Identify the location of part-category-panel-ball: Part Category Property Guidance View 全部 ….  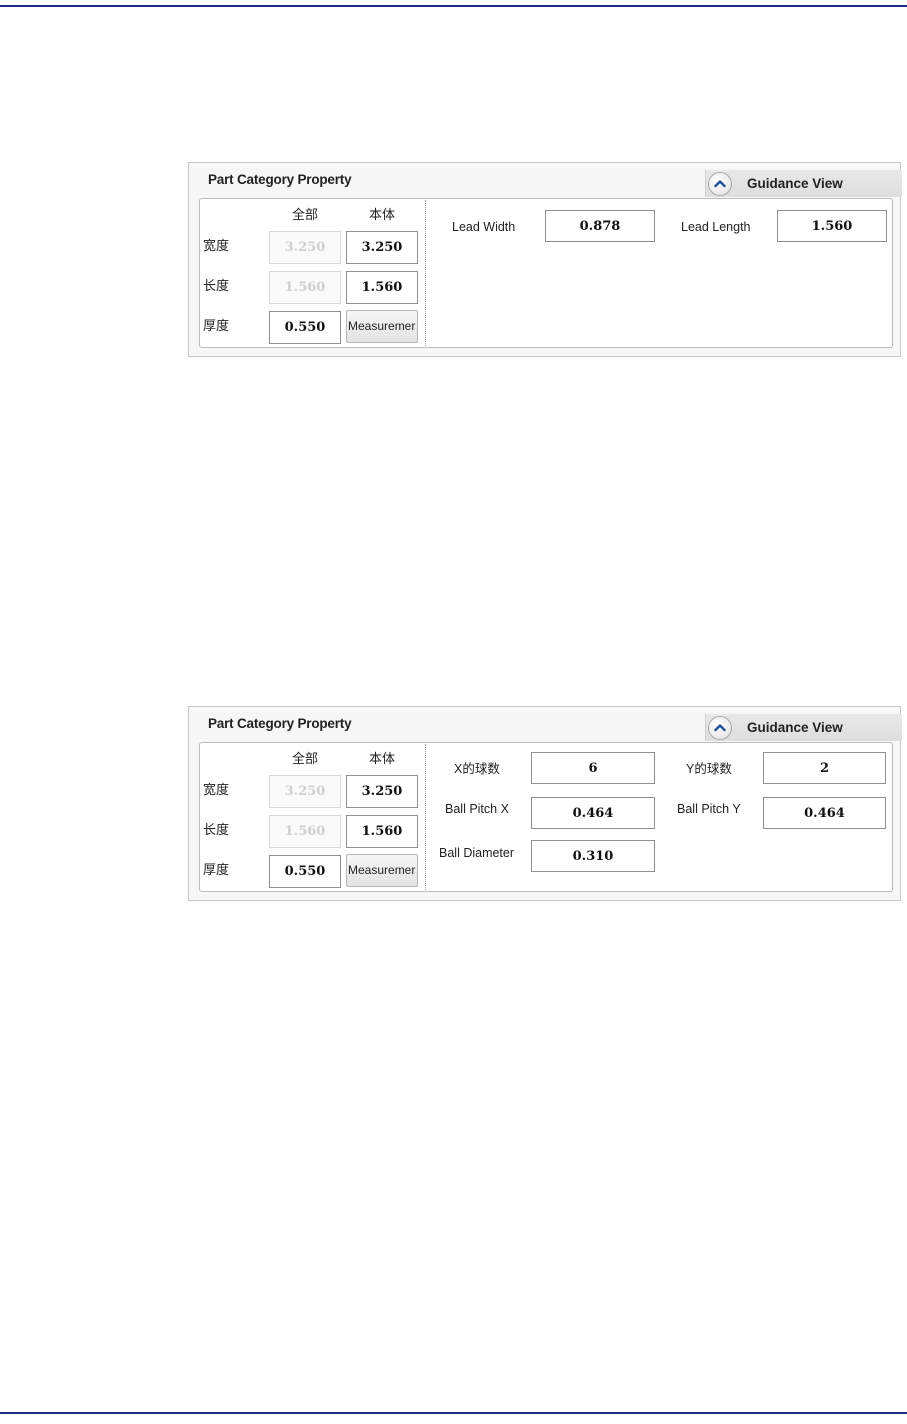
(545, 803).